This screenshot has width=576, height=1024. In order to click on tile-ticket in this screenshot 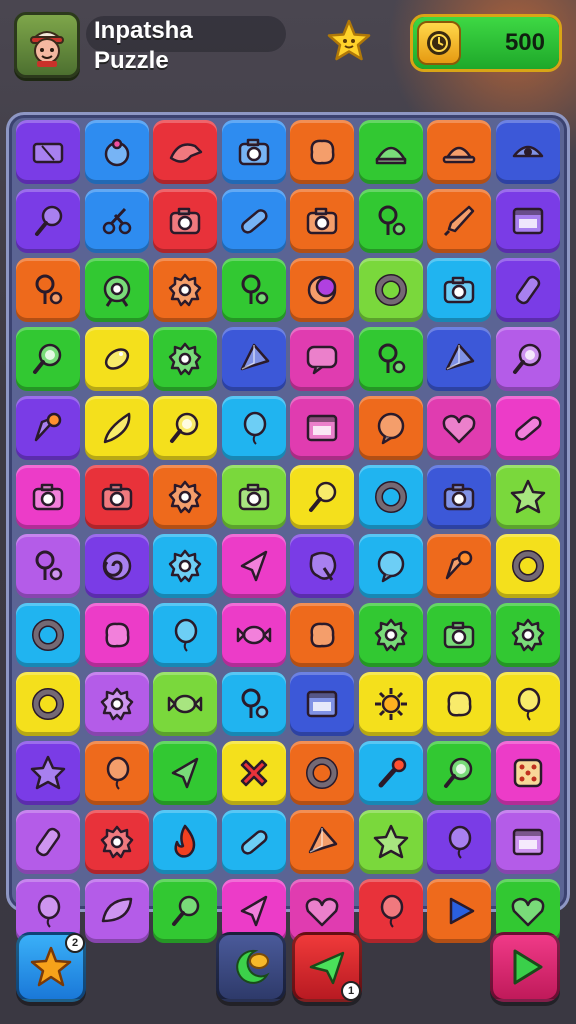, I will do `click(48, 152)`.